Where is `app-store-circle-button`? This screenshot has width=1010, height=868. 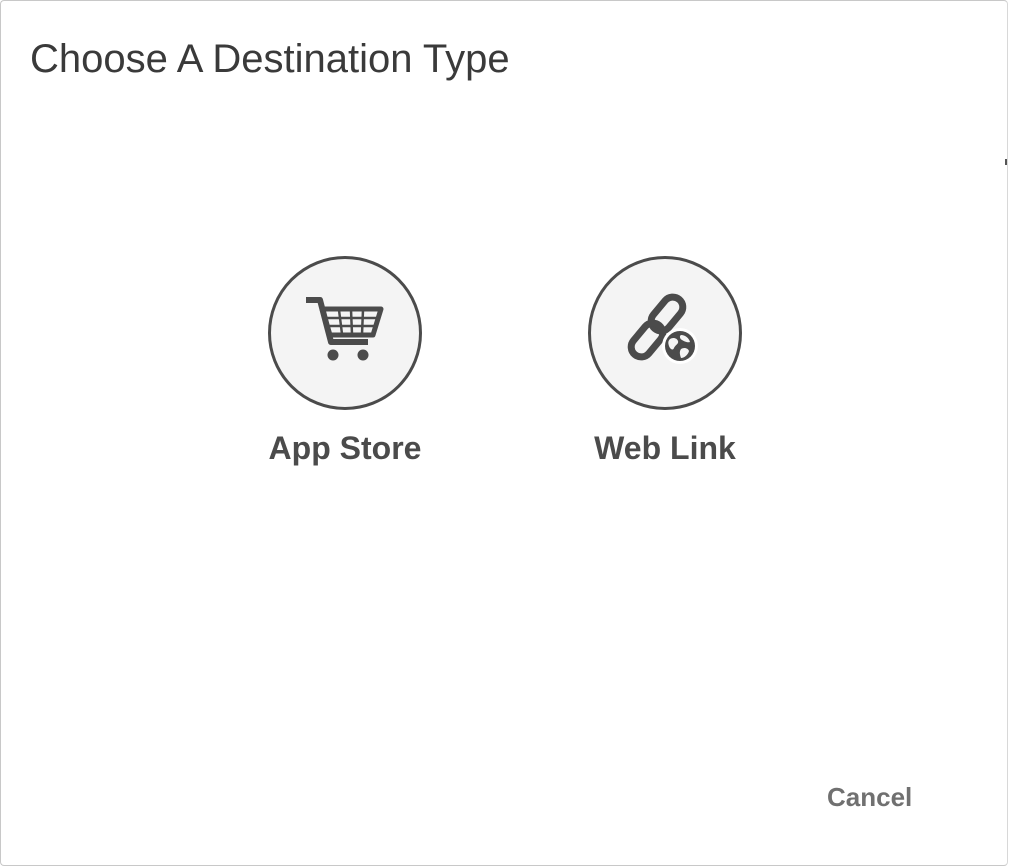 app-store-circle-button is located at coordinates (345, 333).